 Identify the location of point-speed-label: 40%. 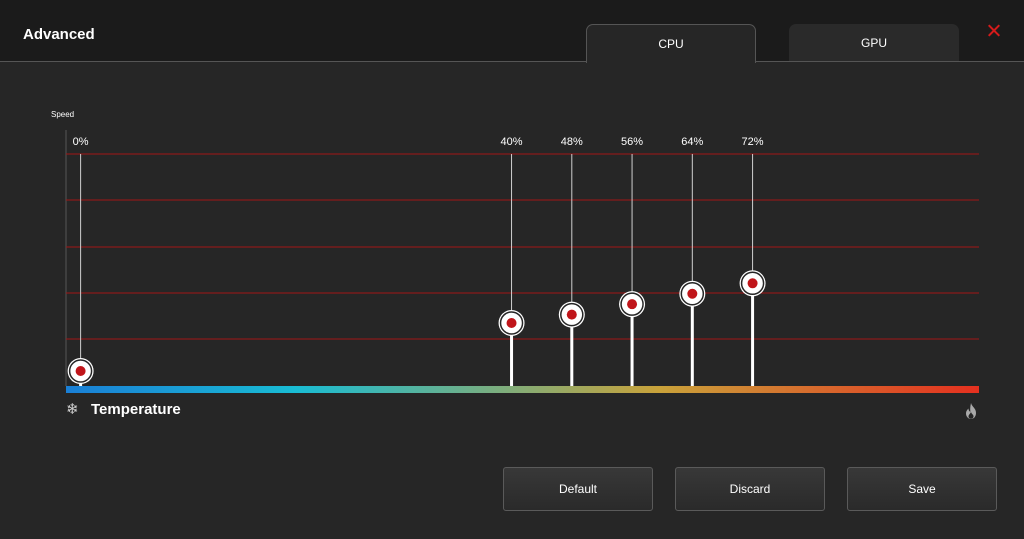
(512, 142).